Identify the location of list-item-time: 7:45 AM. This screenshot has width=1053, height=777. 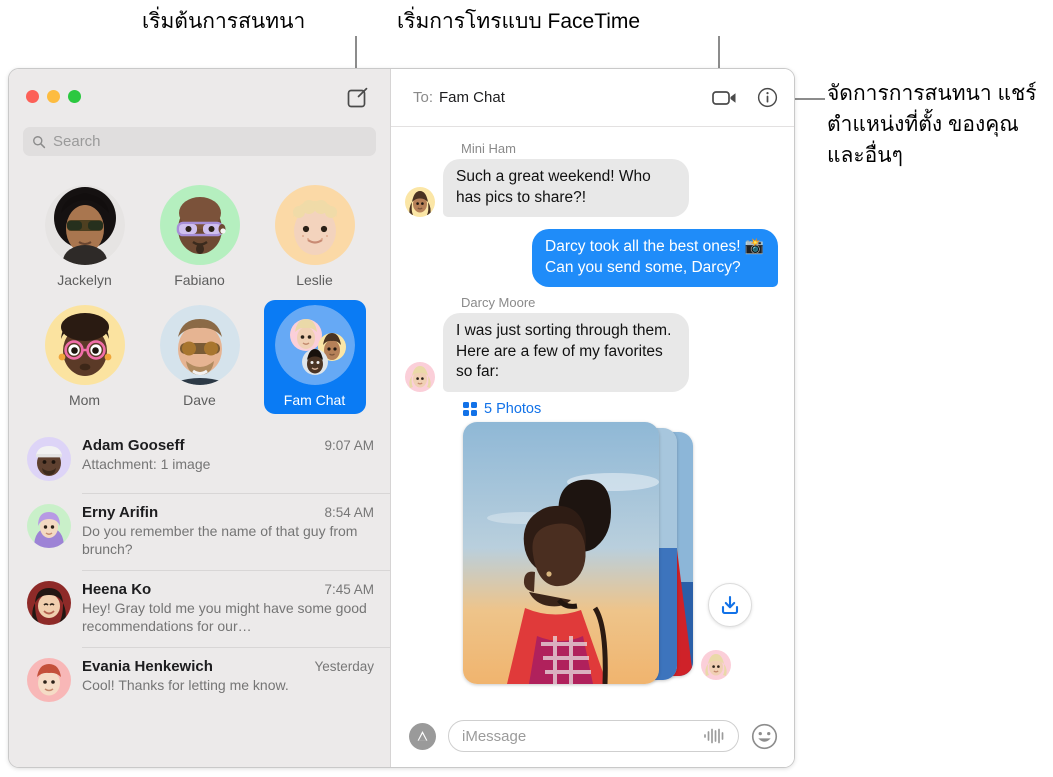
(349, 589).